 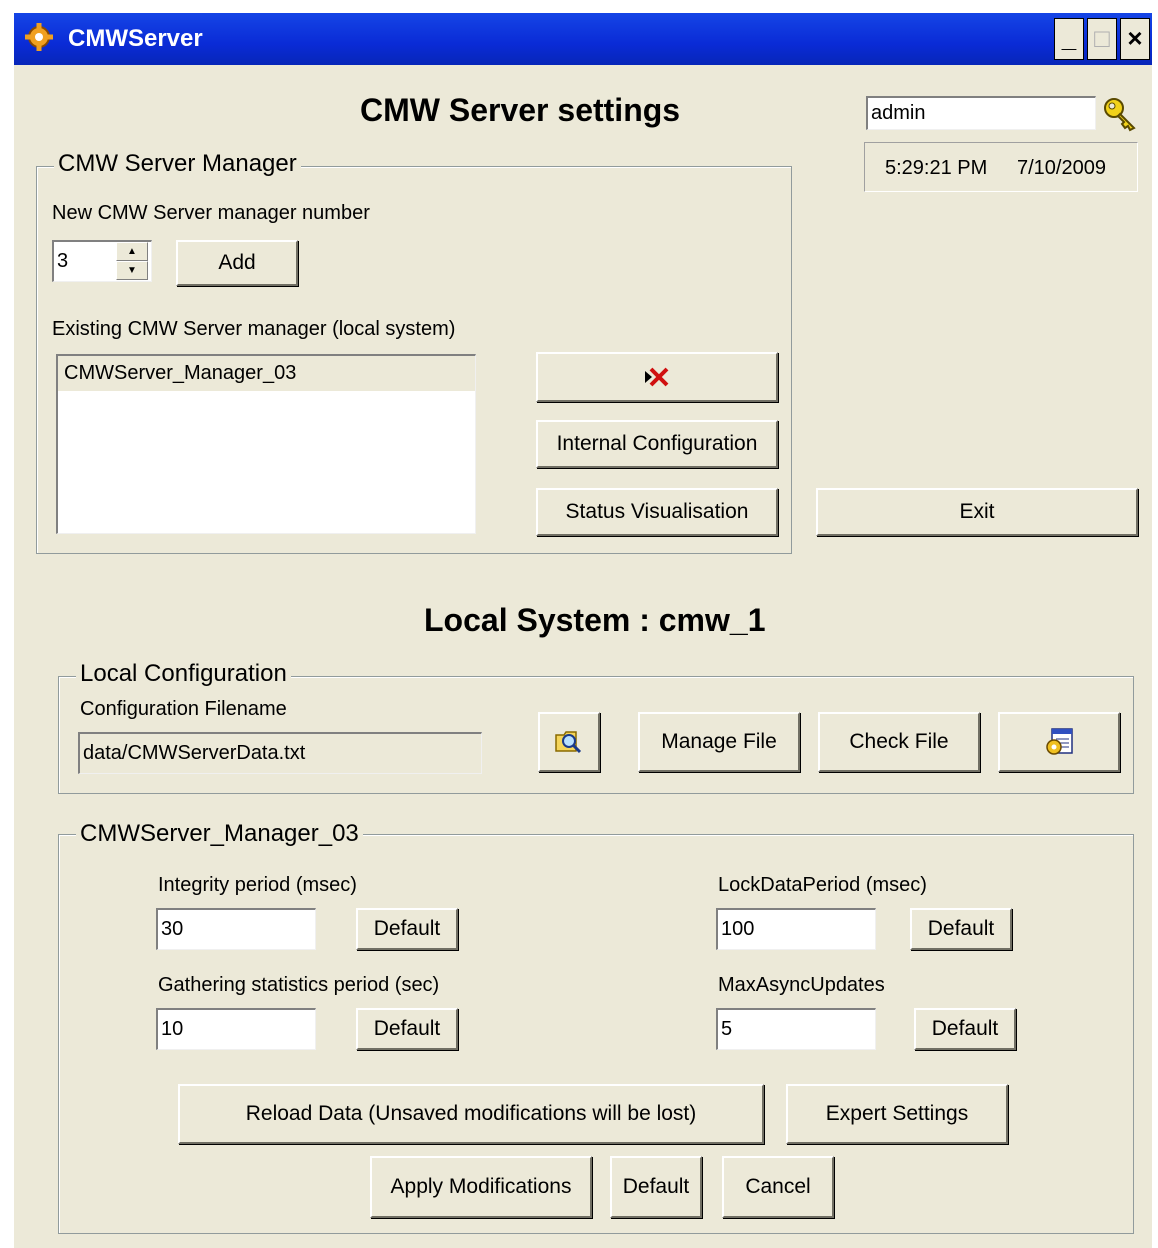 What do you see at coordinates (132, 251) in the screenshot?
I see `stepper-up-arrow-icon: ▲` at bounding box center [132, 251].